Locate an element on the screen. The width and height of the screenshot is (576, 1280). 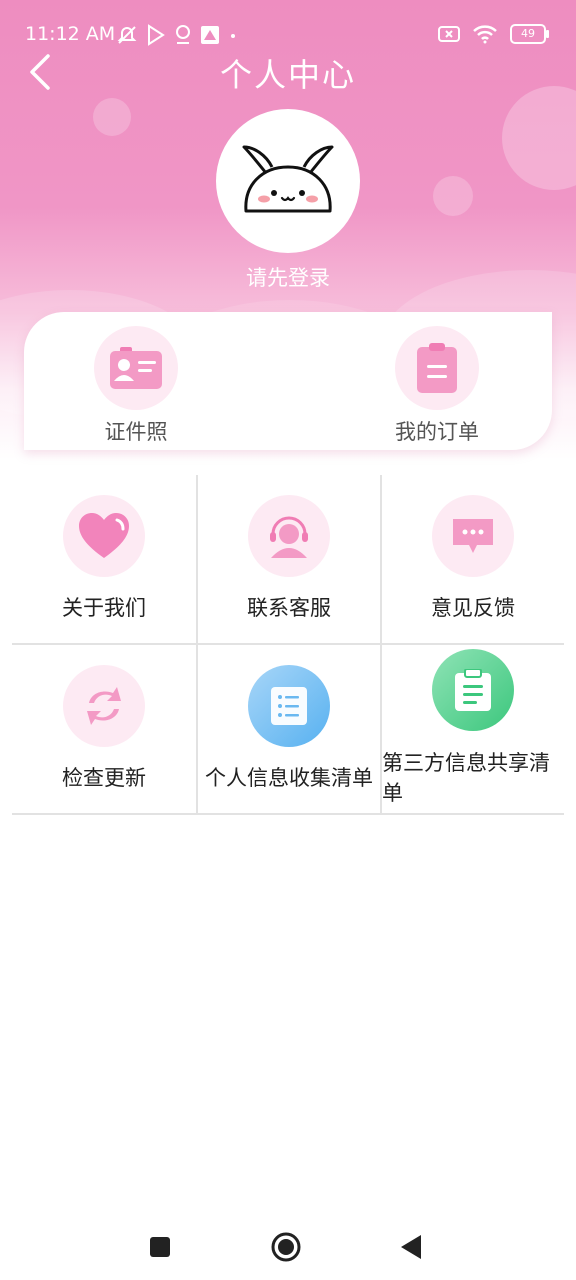
bunny-avatar-icon is located at coordinates (288, 179).